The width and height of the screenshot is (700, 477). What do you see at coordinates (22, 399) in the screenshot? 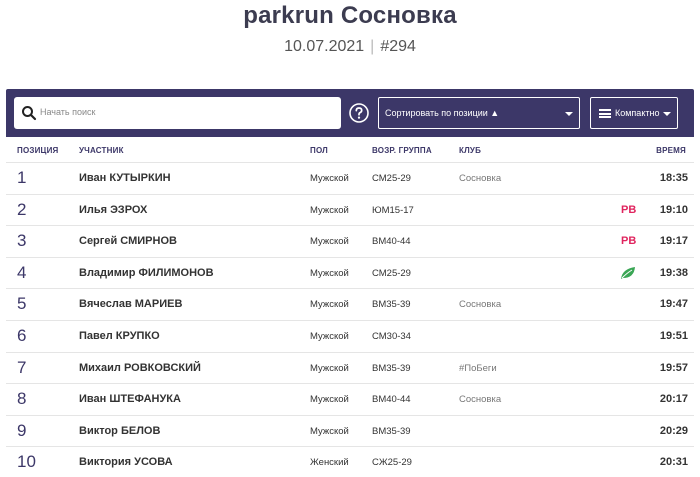
I see `row-position: 8` at bounding box center [22, 399].